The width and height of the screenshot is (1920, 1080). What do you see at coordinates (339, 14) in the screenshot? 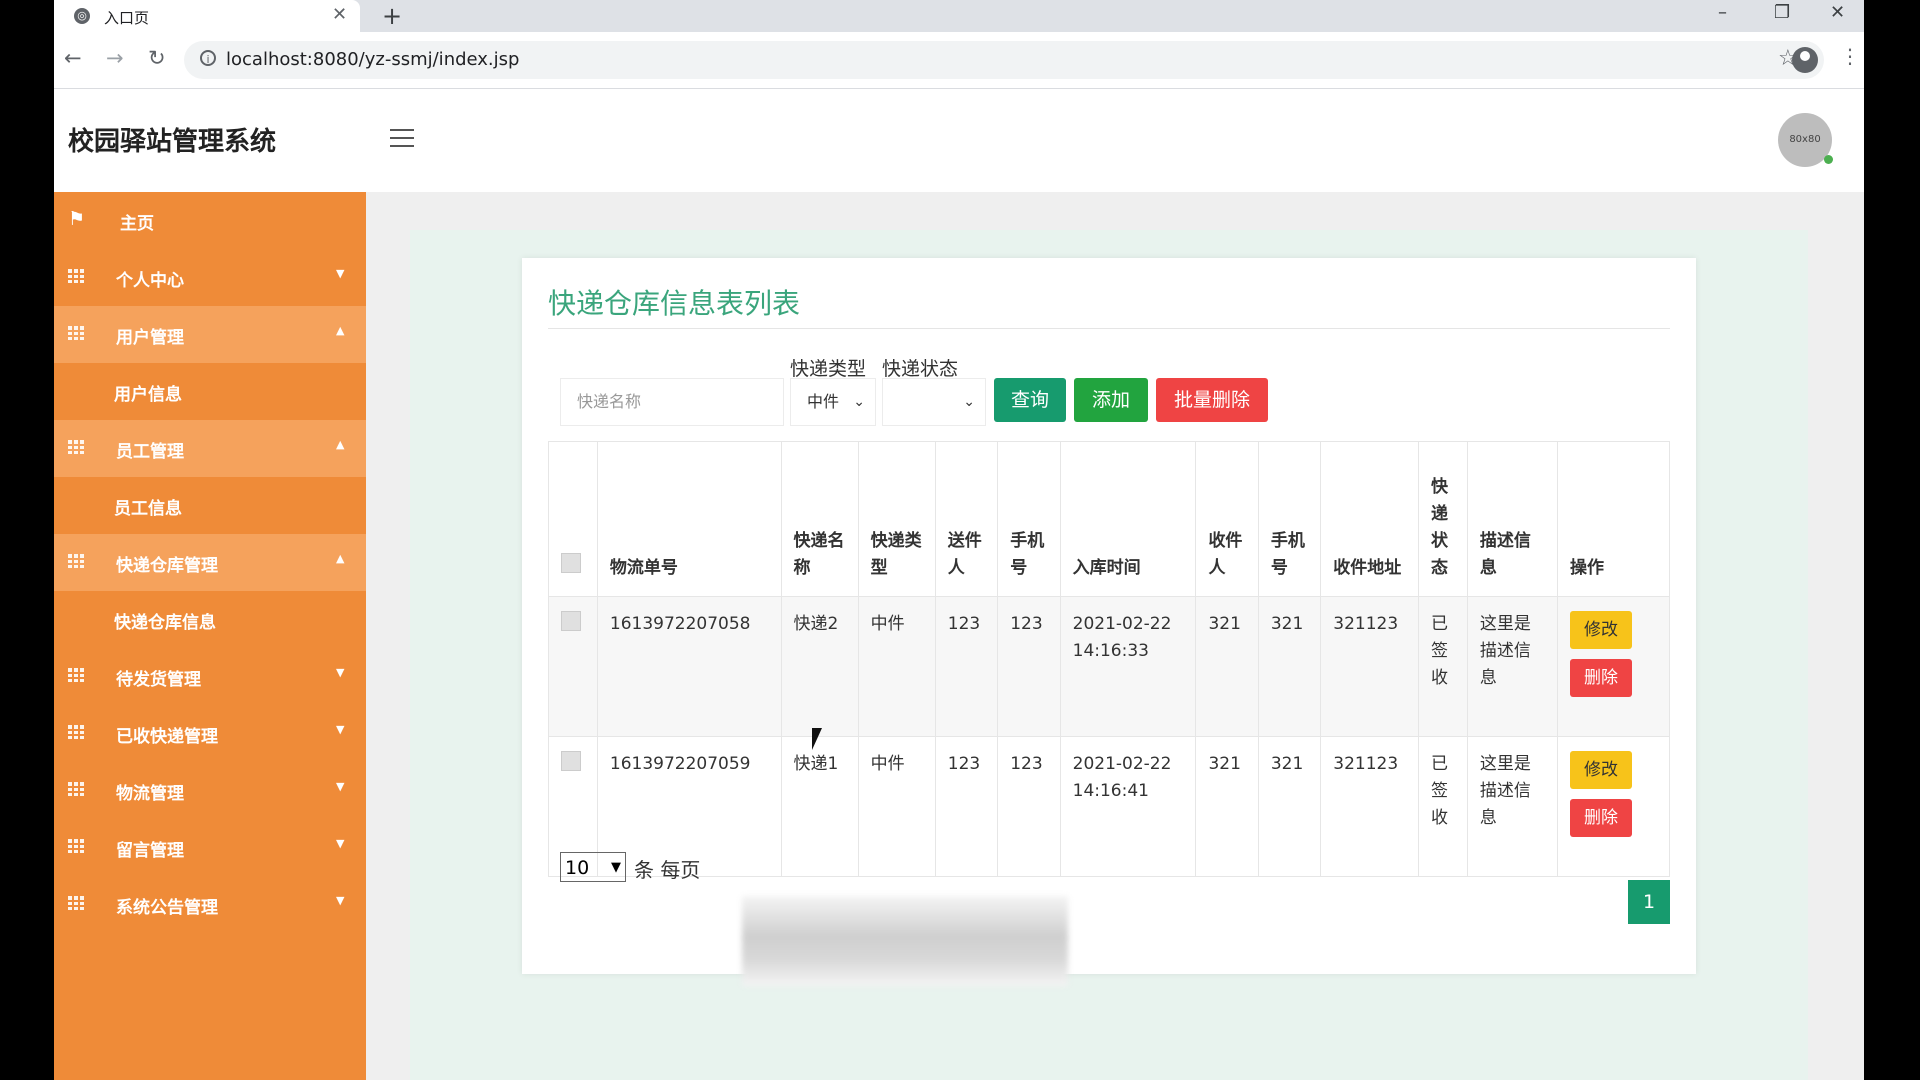
I see `close-tab-icon: ✕` at bounding box center [339, 14].